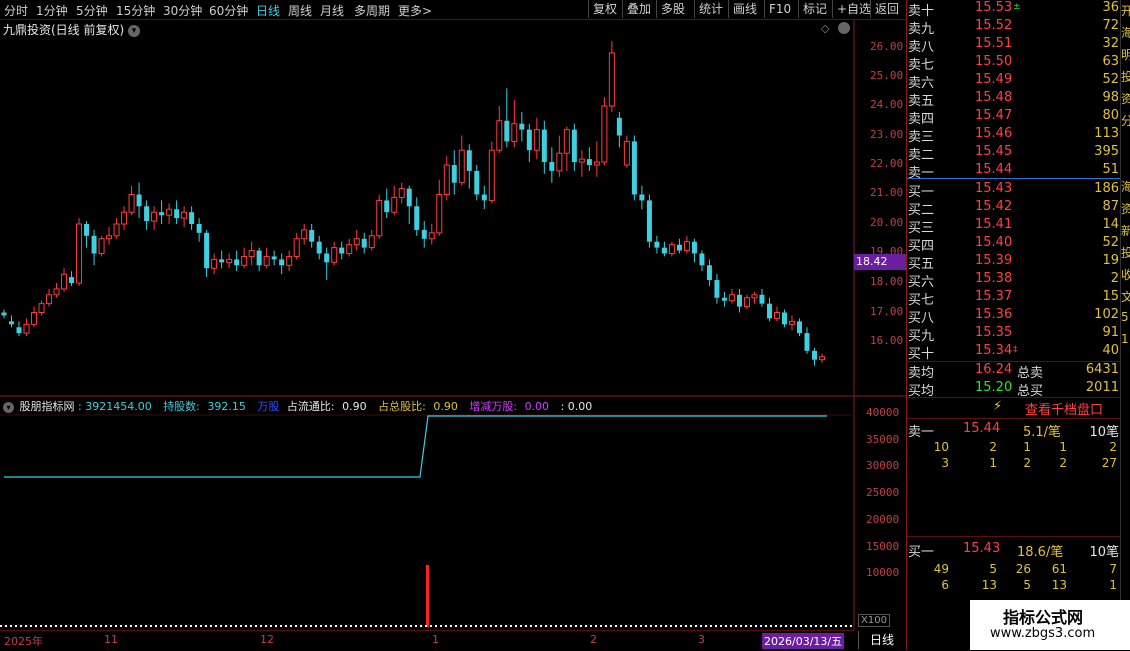  Describe the element at coordinates (52, 10) in the screenshot. I see `tab-1min: 1分钟` at that location.